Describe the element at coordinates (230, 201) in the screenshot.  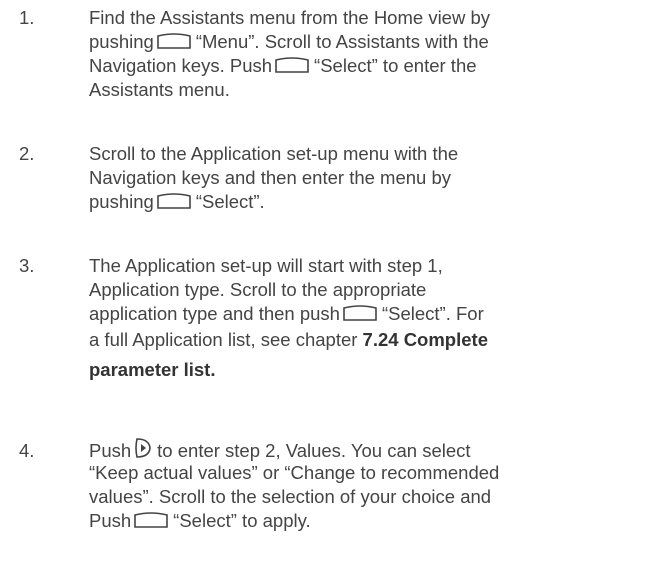
I see `step-line-part: “Select”.` at that location.